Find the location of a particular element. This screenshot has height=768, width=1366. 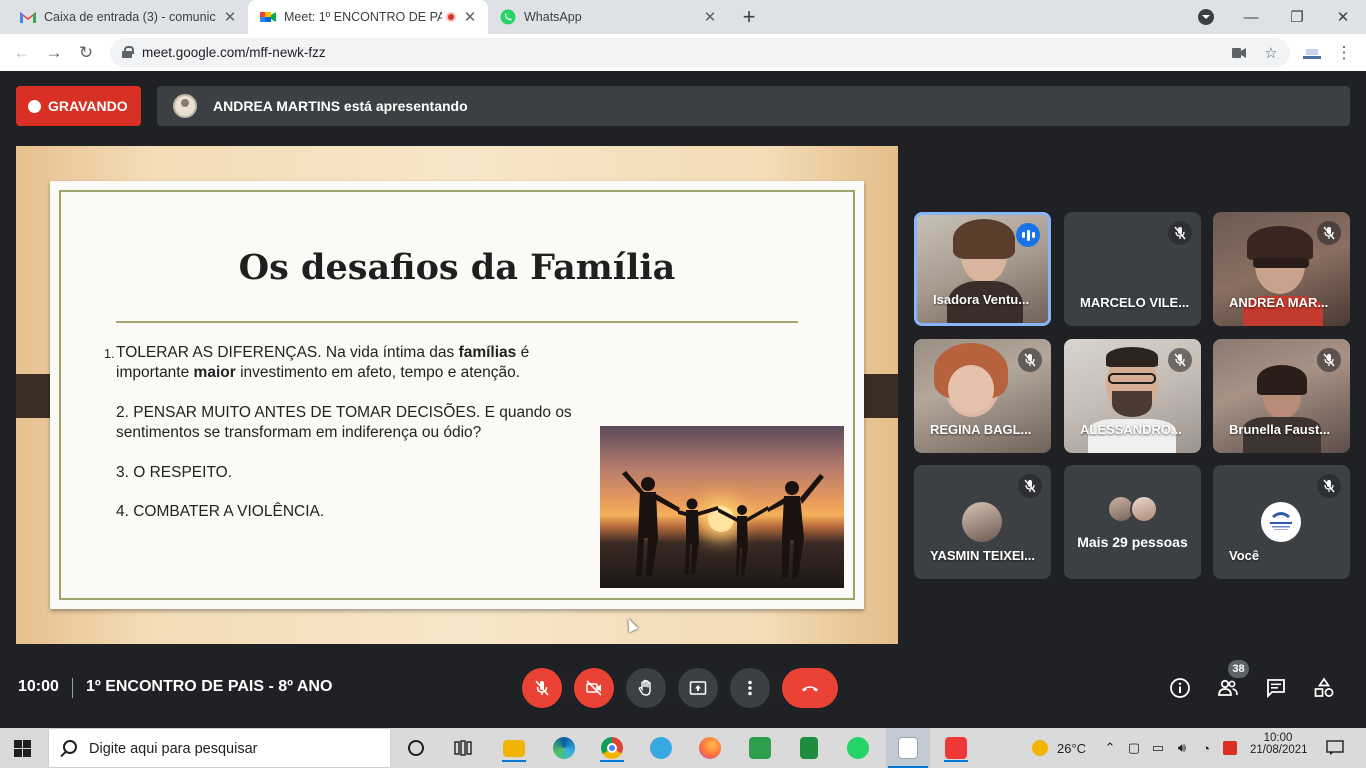

mic-toggle-button is located at coordinates (542, 688).